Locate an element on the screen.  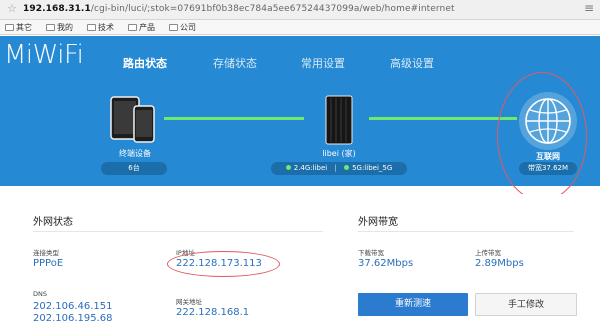
devices-icon is located at coordinates (133, 120).